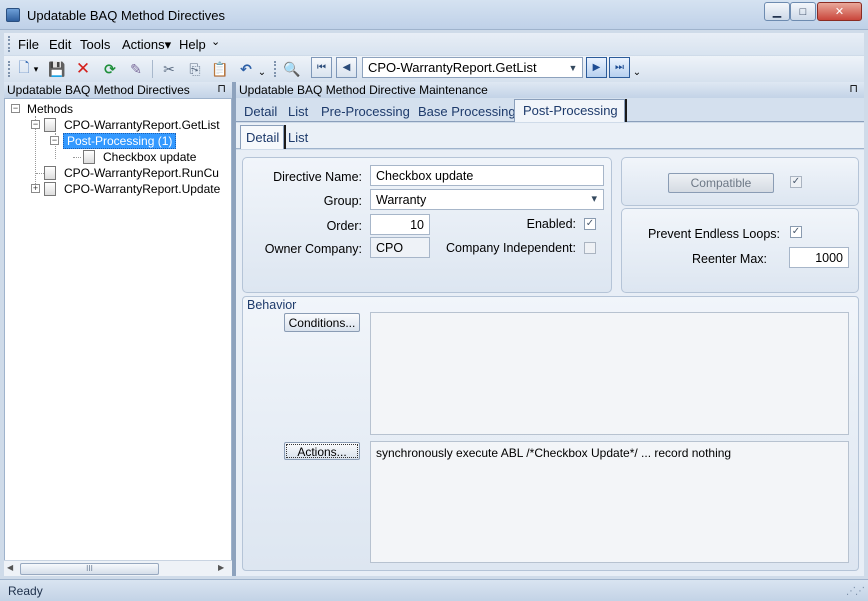 This screenshot has height=601, width=868. I want to click on tab-pre-processing: Pre-Processing, so click(365, 111).